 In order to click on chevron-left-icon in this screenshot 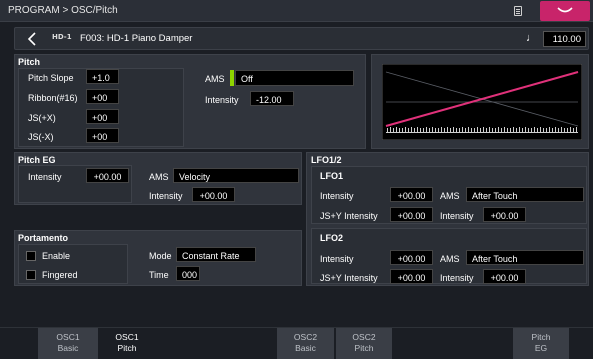, I will do `click(32, 39)`.